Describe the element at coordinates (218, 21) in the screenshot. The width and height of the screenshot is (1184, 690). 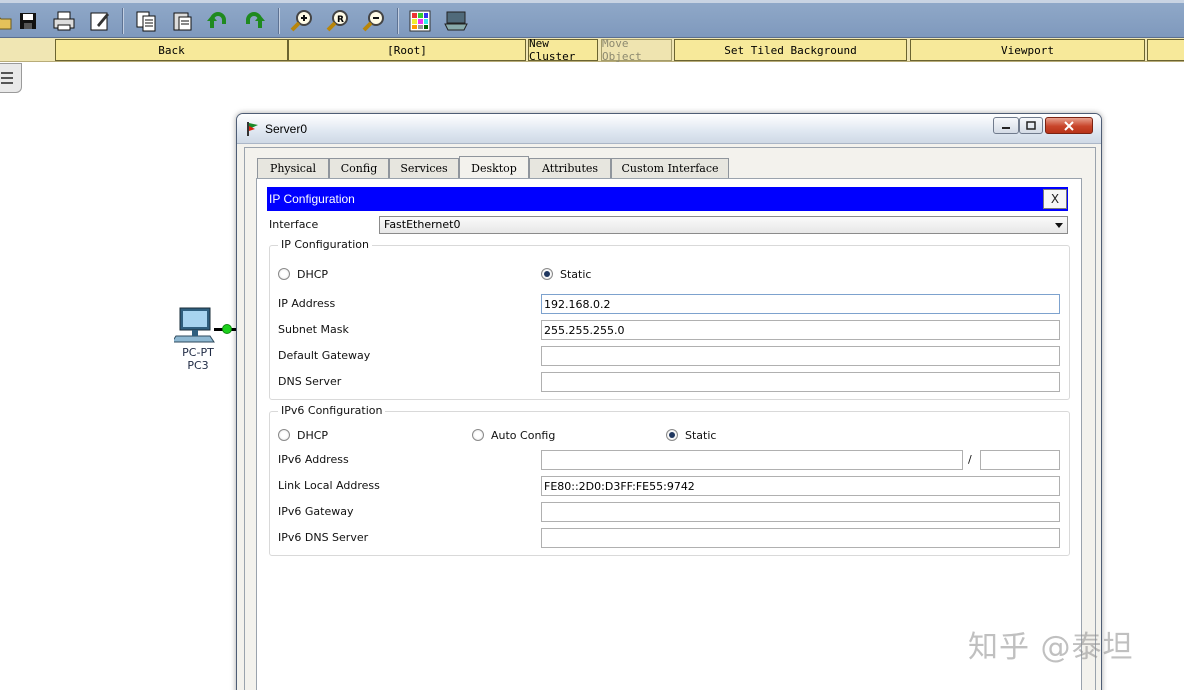
I see `undo-icon` at that location.